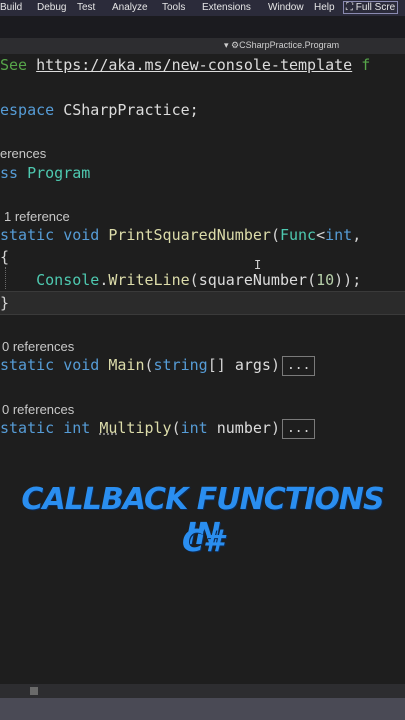  I want to click on method-name-print-squared: PrintSquaredNumber, so click(189, 235).